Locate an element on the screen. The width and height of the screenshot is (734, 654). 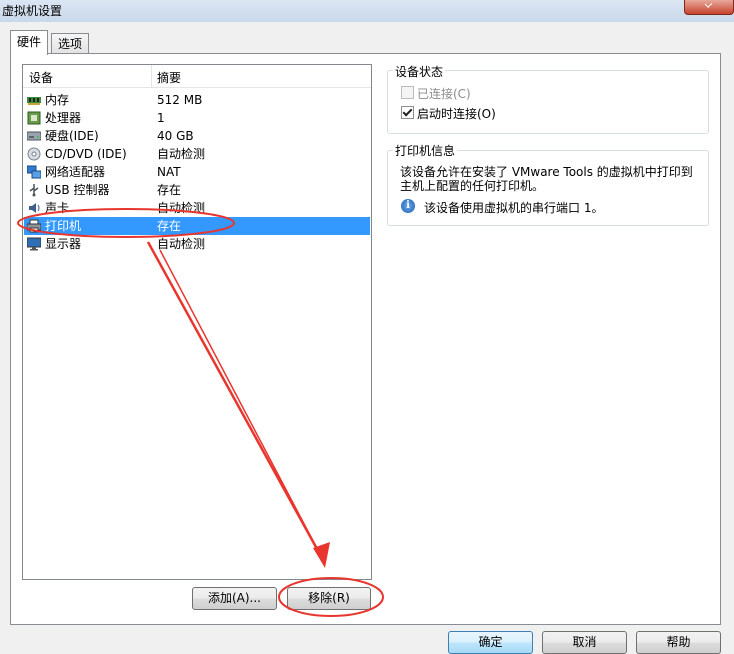
header-separator is located at coordinates (151, 76).